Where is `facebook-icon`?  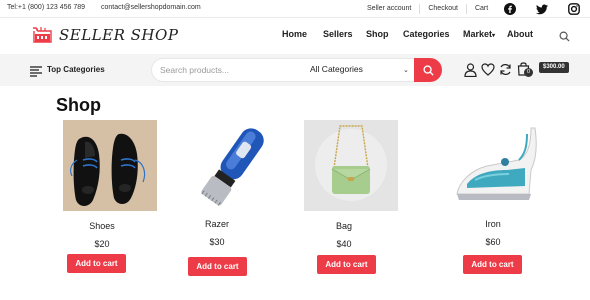 facebook-icon is located at coordinates (510, 9).